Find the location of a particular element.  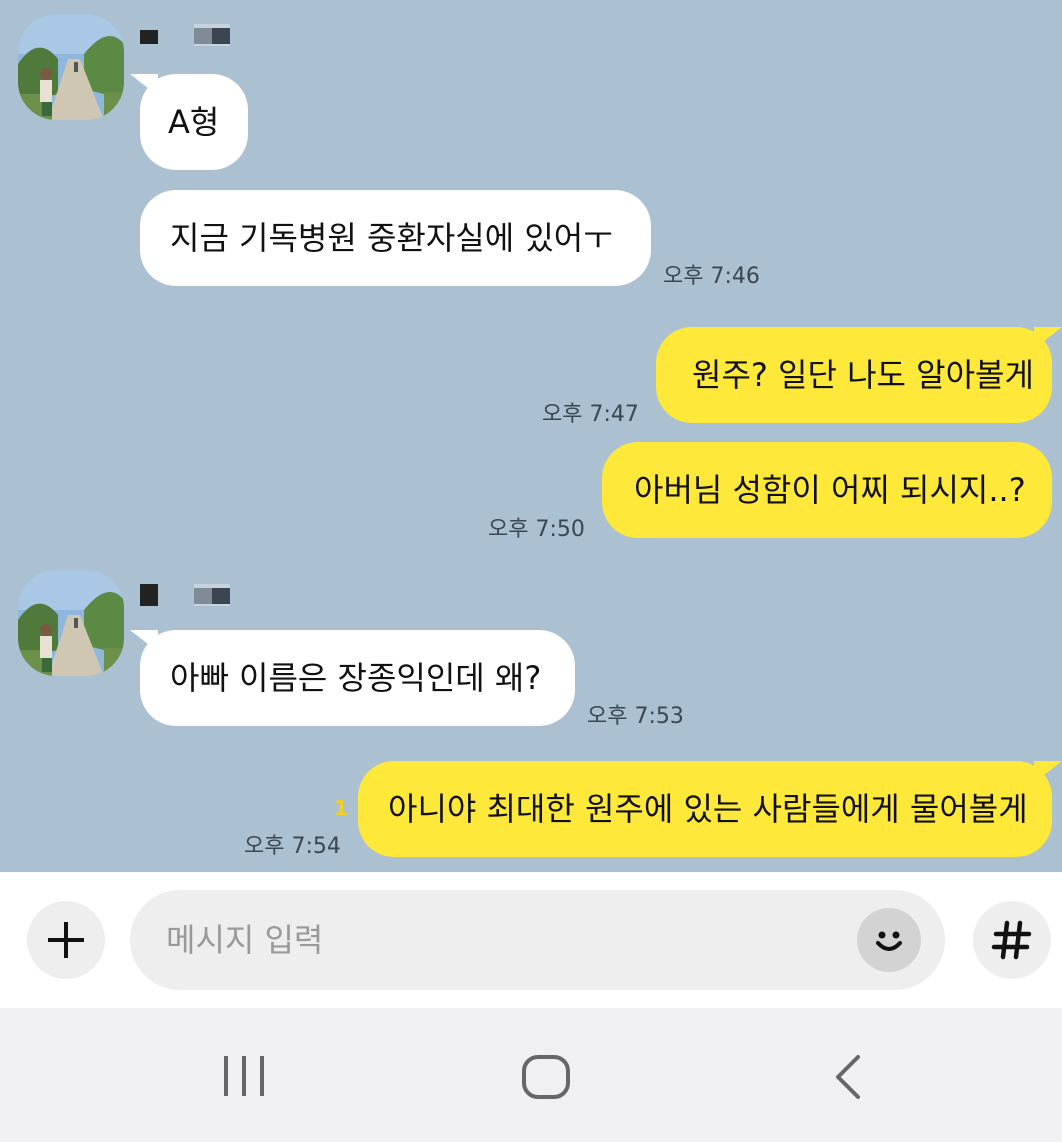

message-bubble-incoming: A형 is located at coordinates (189, 122).